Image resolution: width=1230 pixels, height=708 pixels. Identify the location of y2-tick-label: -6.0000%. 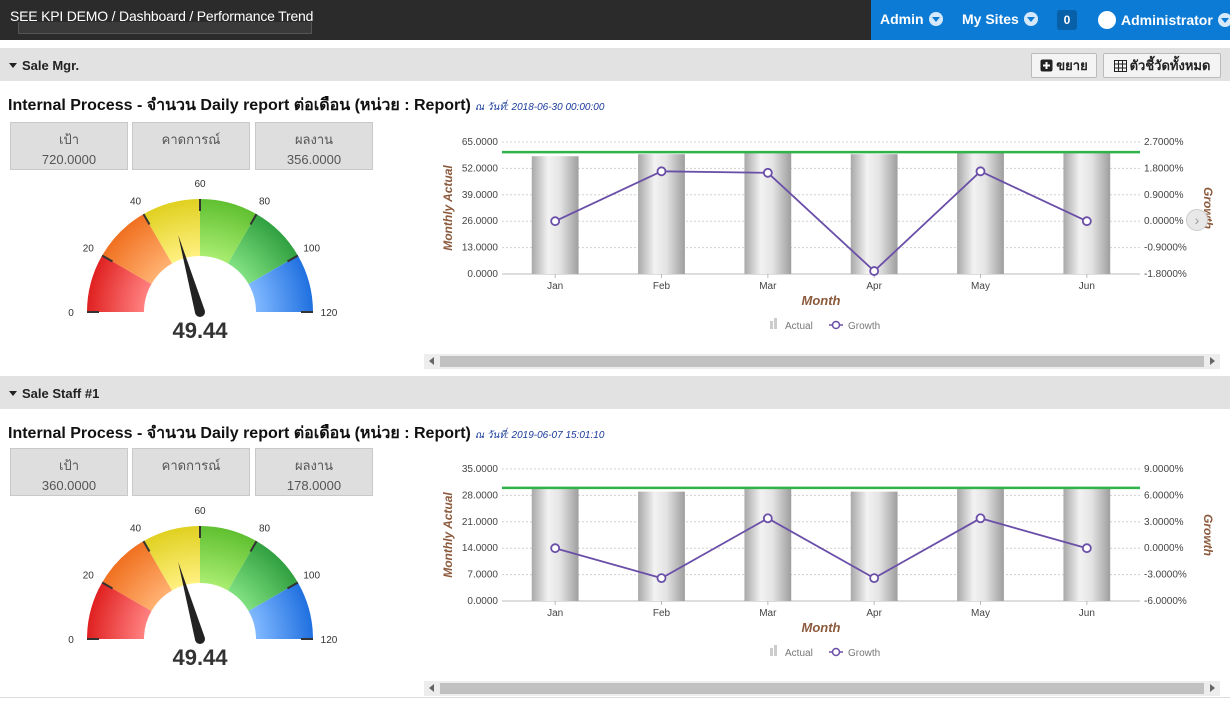
(1165, 601).